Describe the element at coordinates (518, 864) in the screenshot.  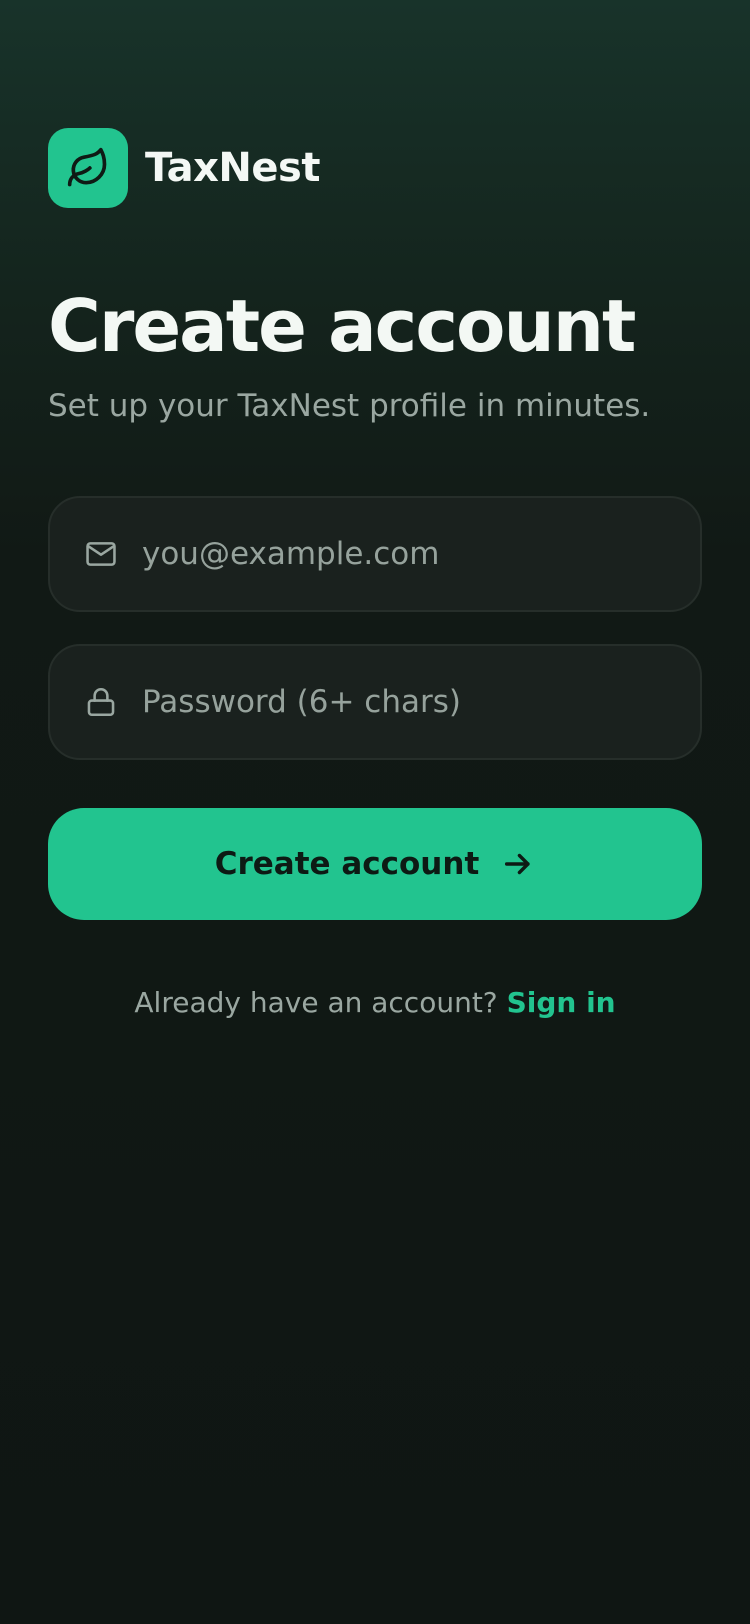
I see `arrow-right-icon` at that location.